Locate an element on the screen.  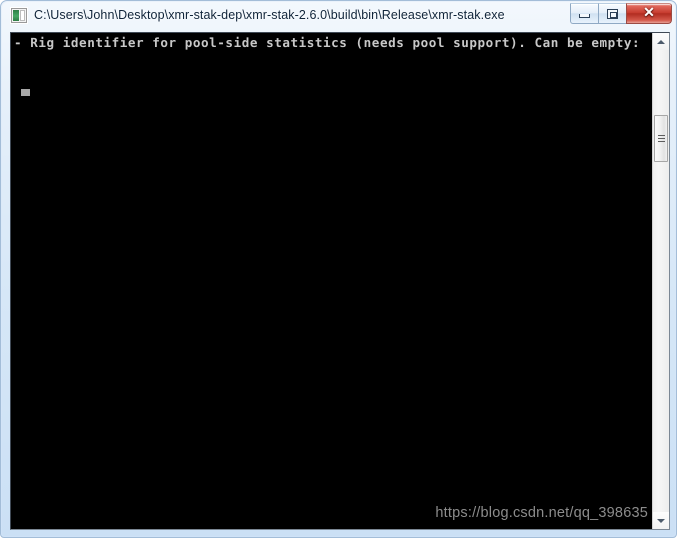
minimize-button is located at coordinates (584, 13).